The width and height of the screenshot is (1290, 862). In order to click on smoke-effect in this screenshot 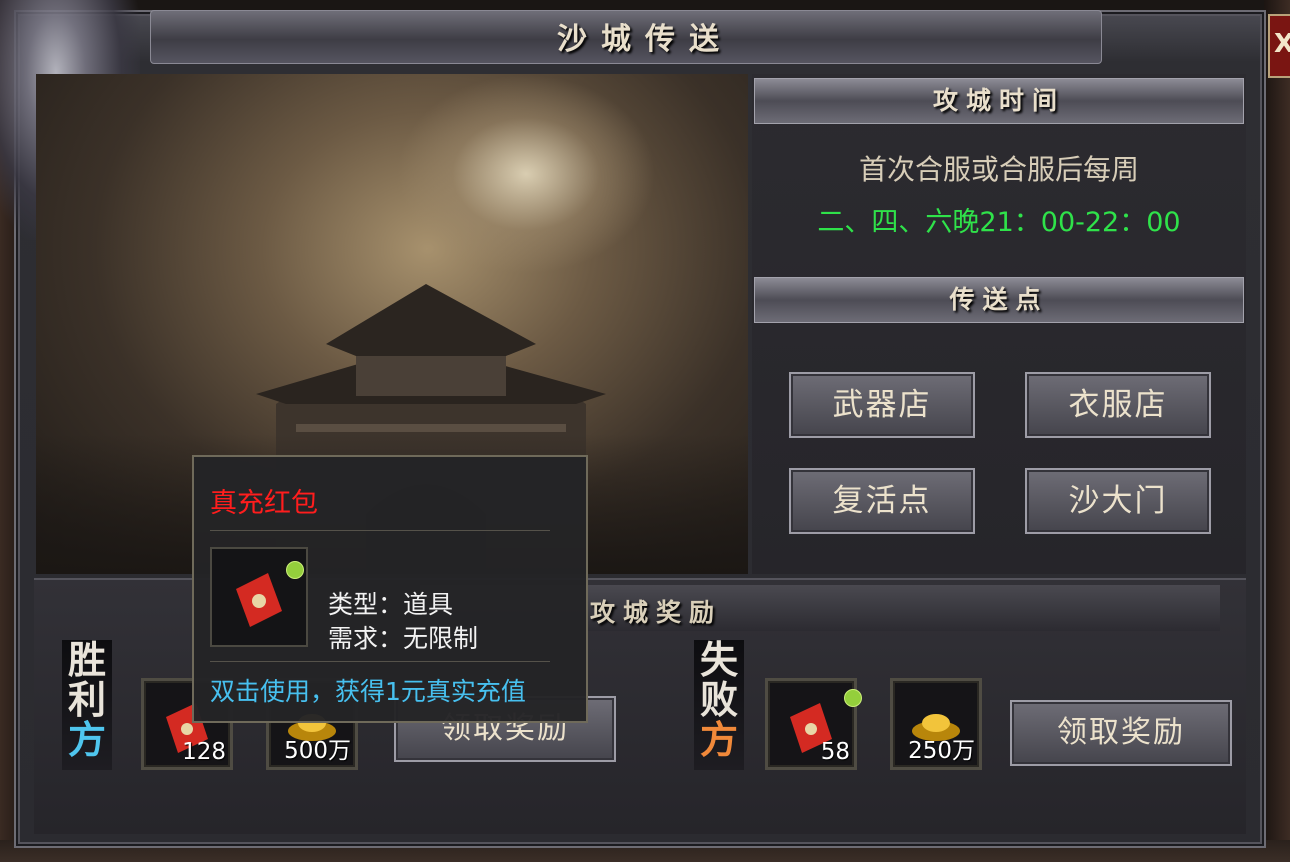, I will do `click(526, 174)`.